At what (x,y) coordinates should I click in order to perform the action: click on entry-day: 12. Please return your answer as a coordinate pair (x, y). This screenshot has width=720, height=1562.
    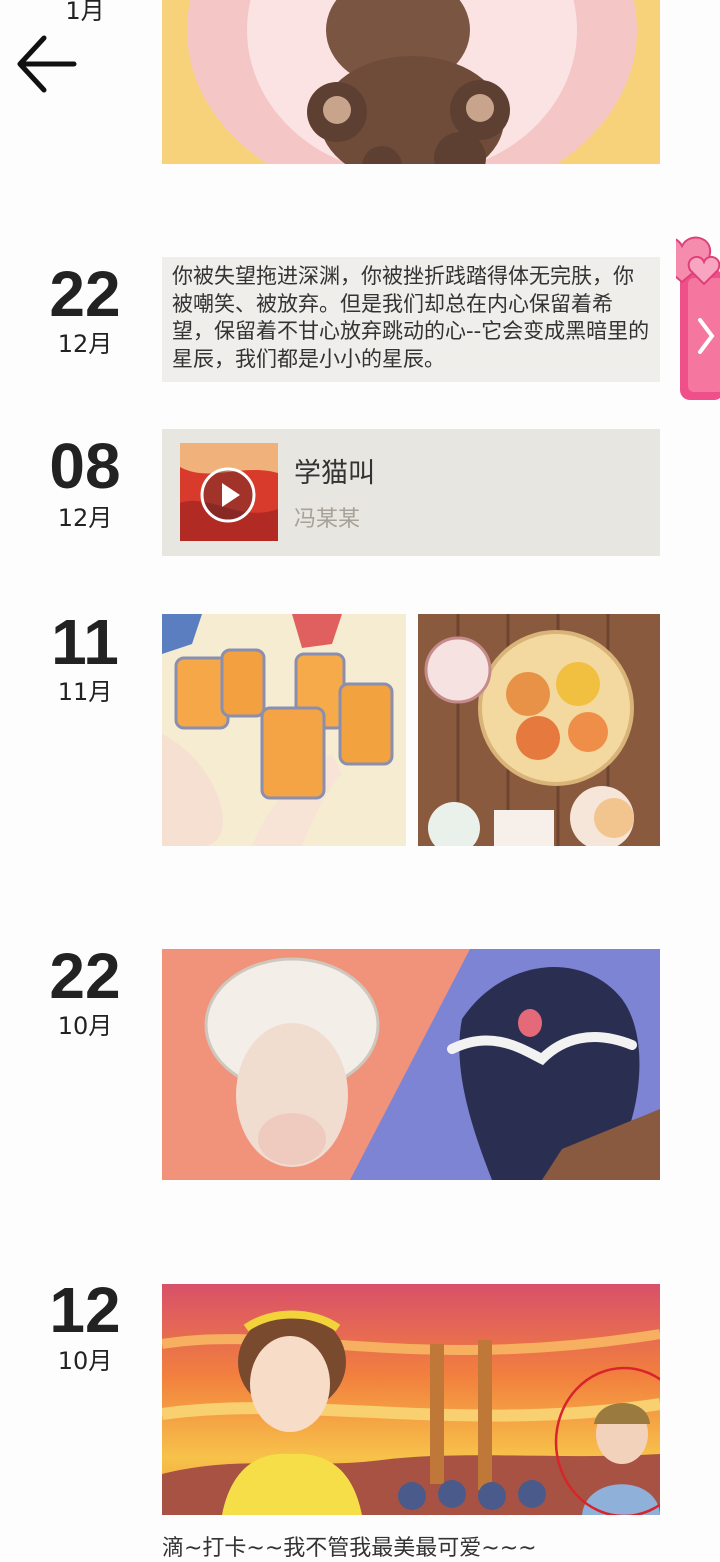
    Looking at the image, I should click on (85, 1310).